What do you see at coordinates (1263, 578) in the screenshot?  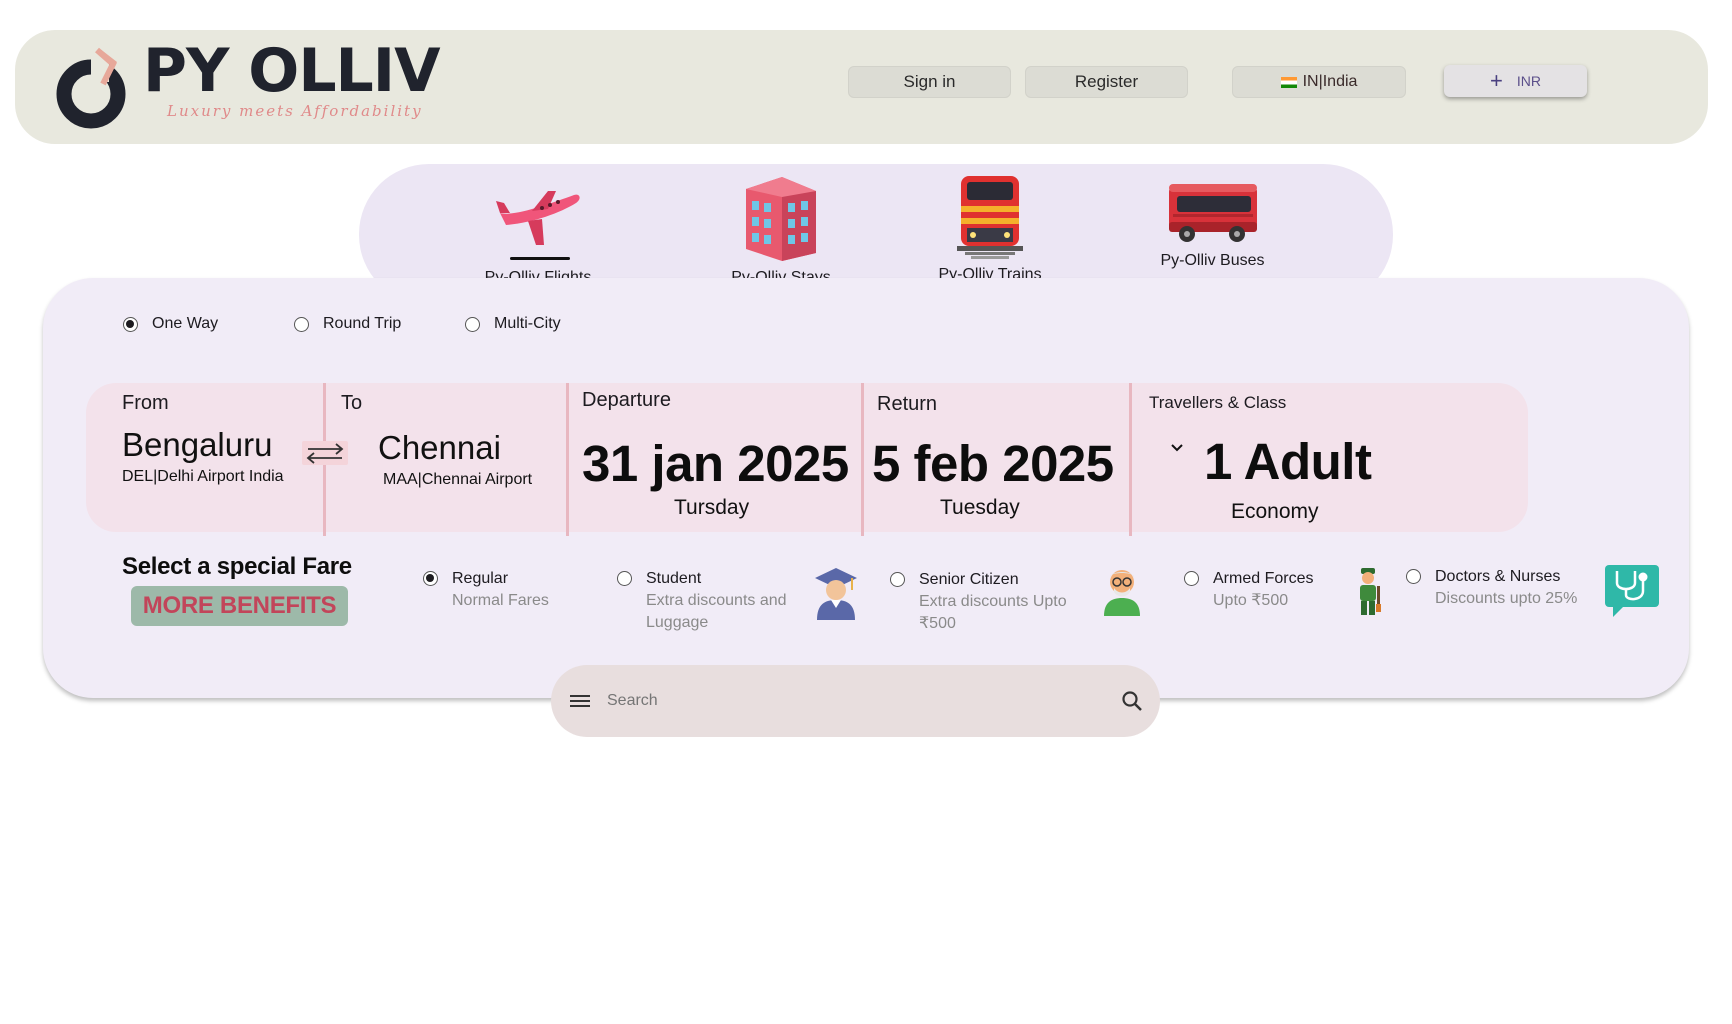 I see `fare-name: Armed Forces` at bounding box center [1263, 578].